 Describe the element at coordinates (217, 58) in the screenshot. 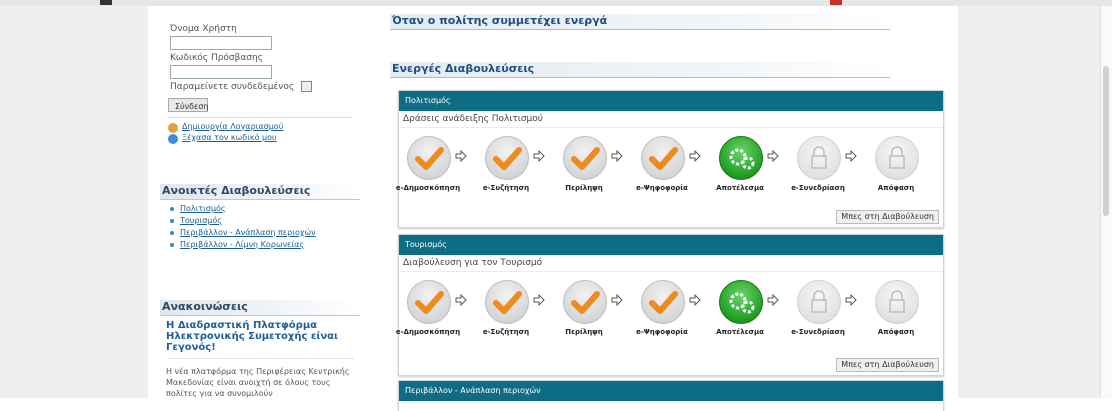

I see `password-label: Κωδικός Πρόσβασης` at that location.